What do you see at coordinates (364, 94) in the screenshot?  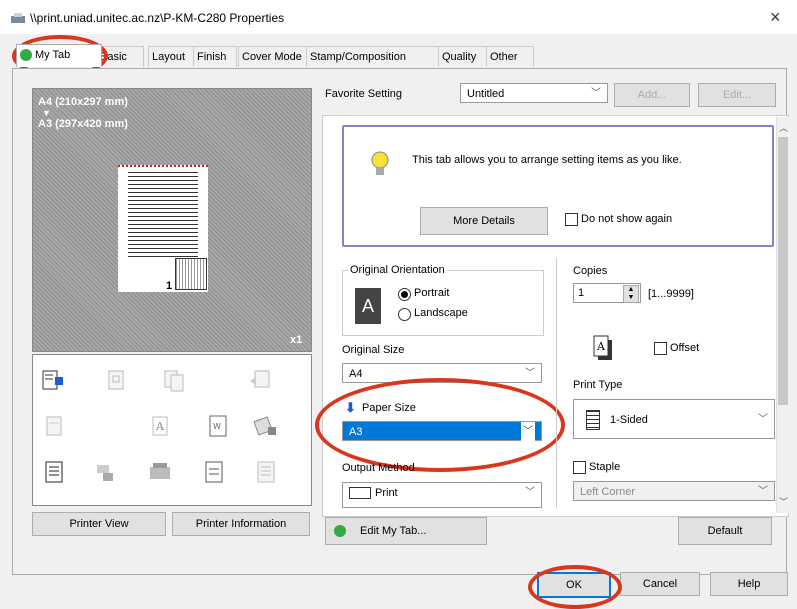 I see `favorite-setting-label: Favorite Setting` at bounding box center [364, 94].